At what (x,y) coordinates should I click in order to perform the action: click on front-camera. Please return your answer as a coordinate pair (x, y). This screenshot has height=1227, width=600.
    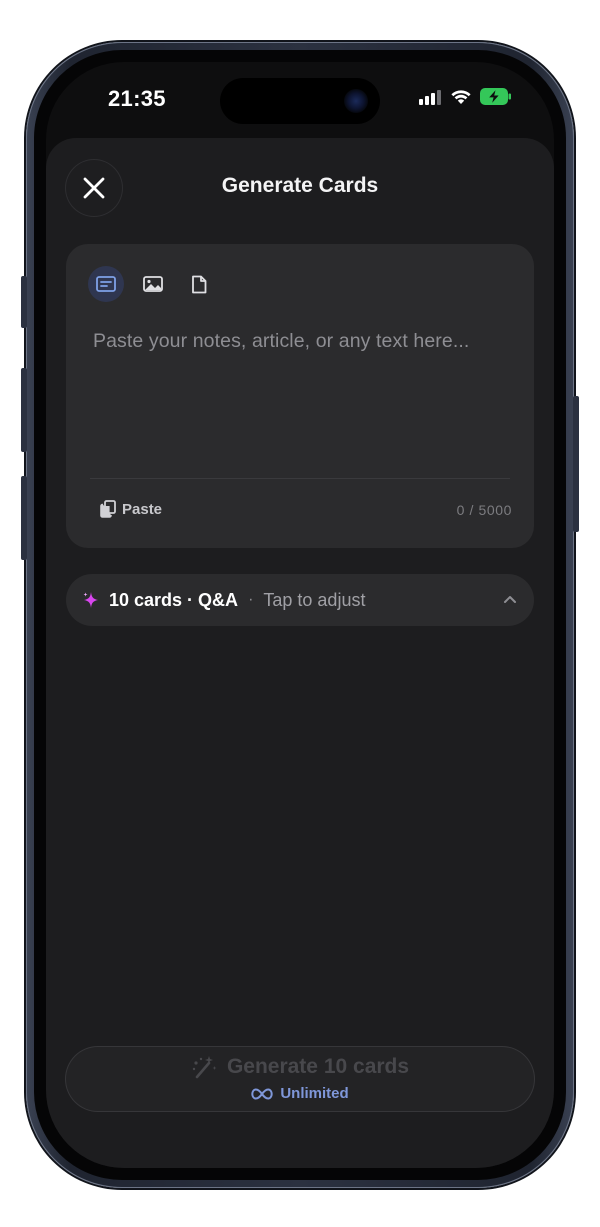
    Looking at the image, I should click on (356, 101).